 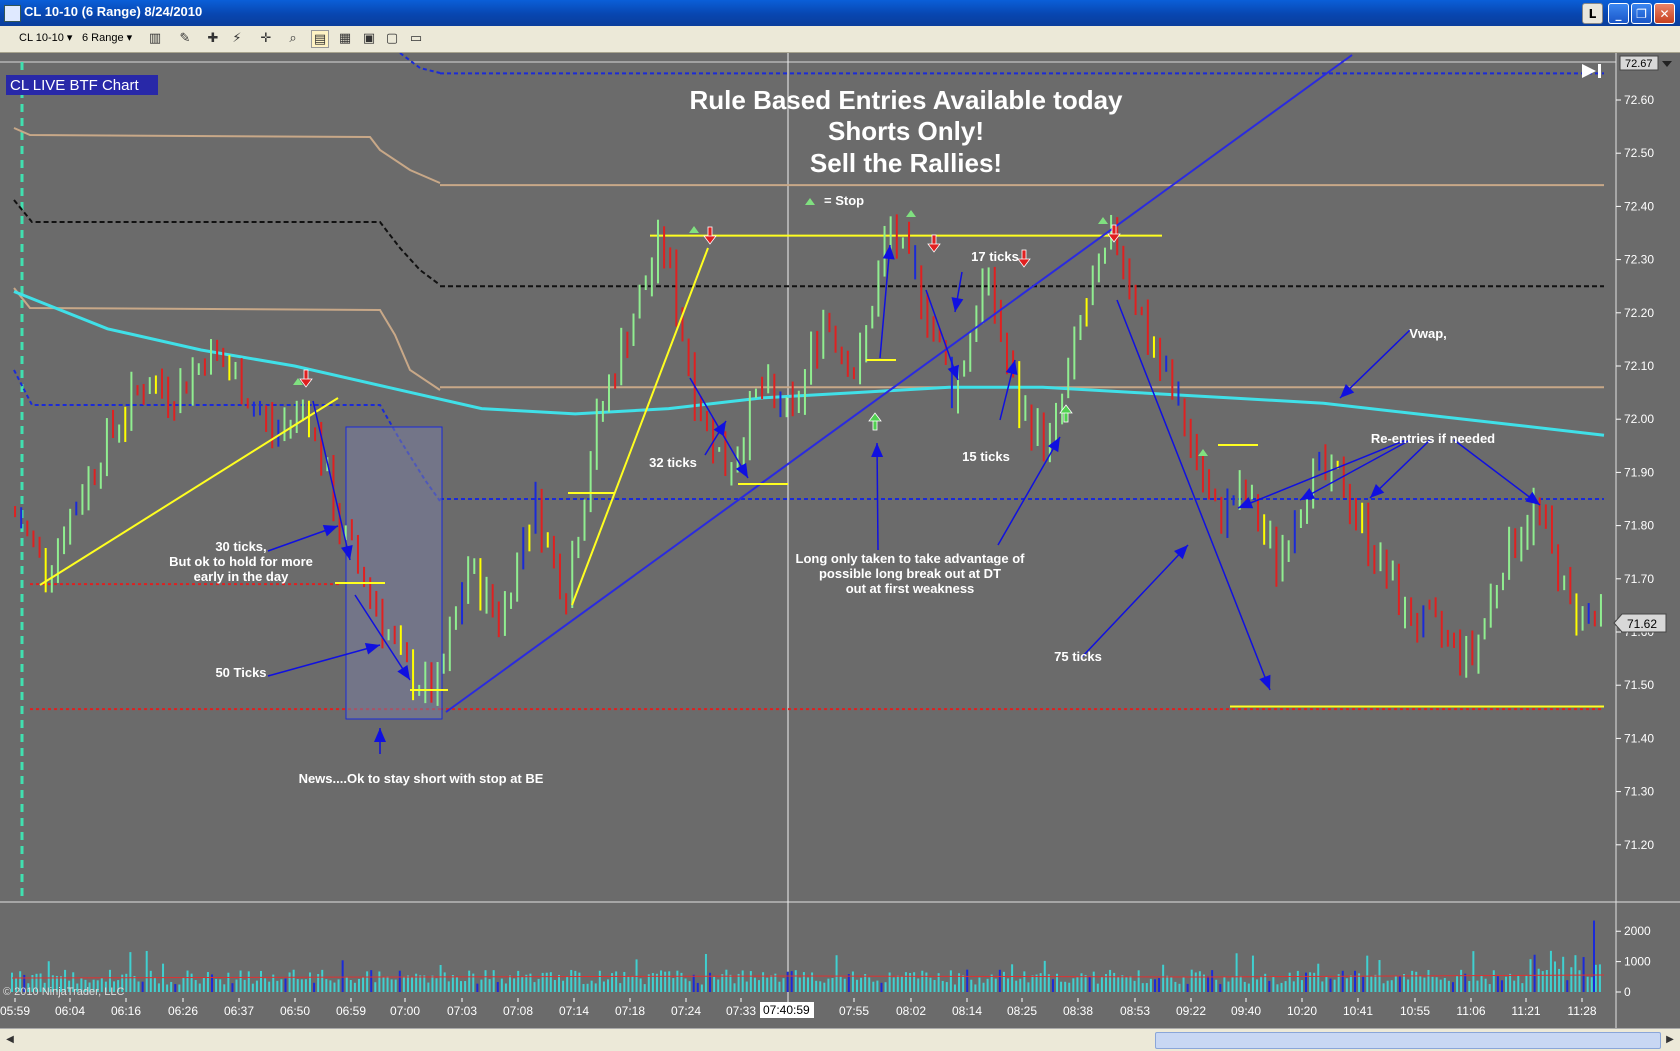 What do you see at coordinates (293, 39) in the screenshot?
I see `zoom-icon: ⌕` at bounding box center [293, 39].